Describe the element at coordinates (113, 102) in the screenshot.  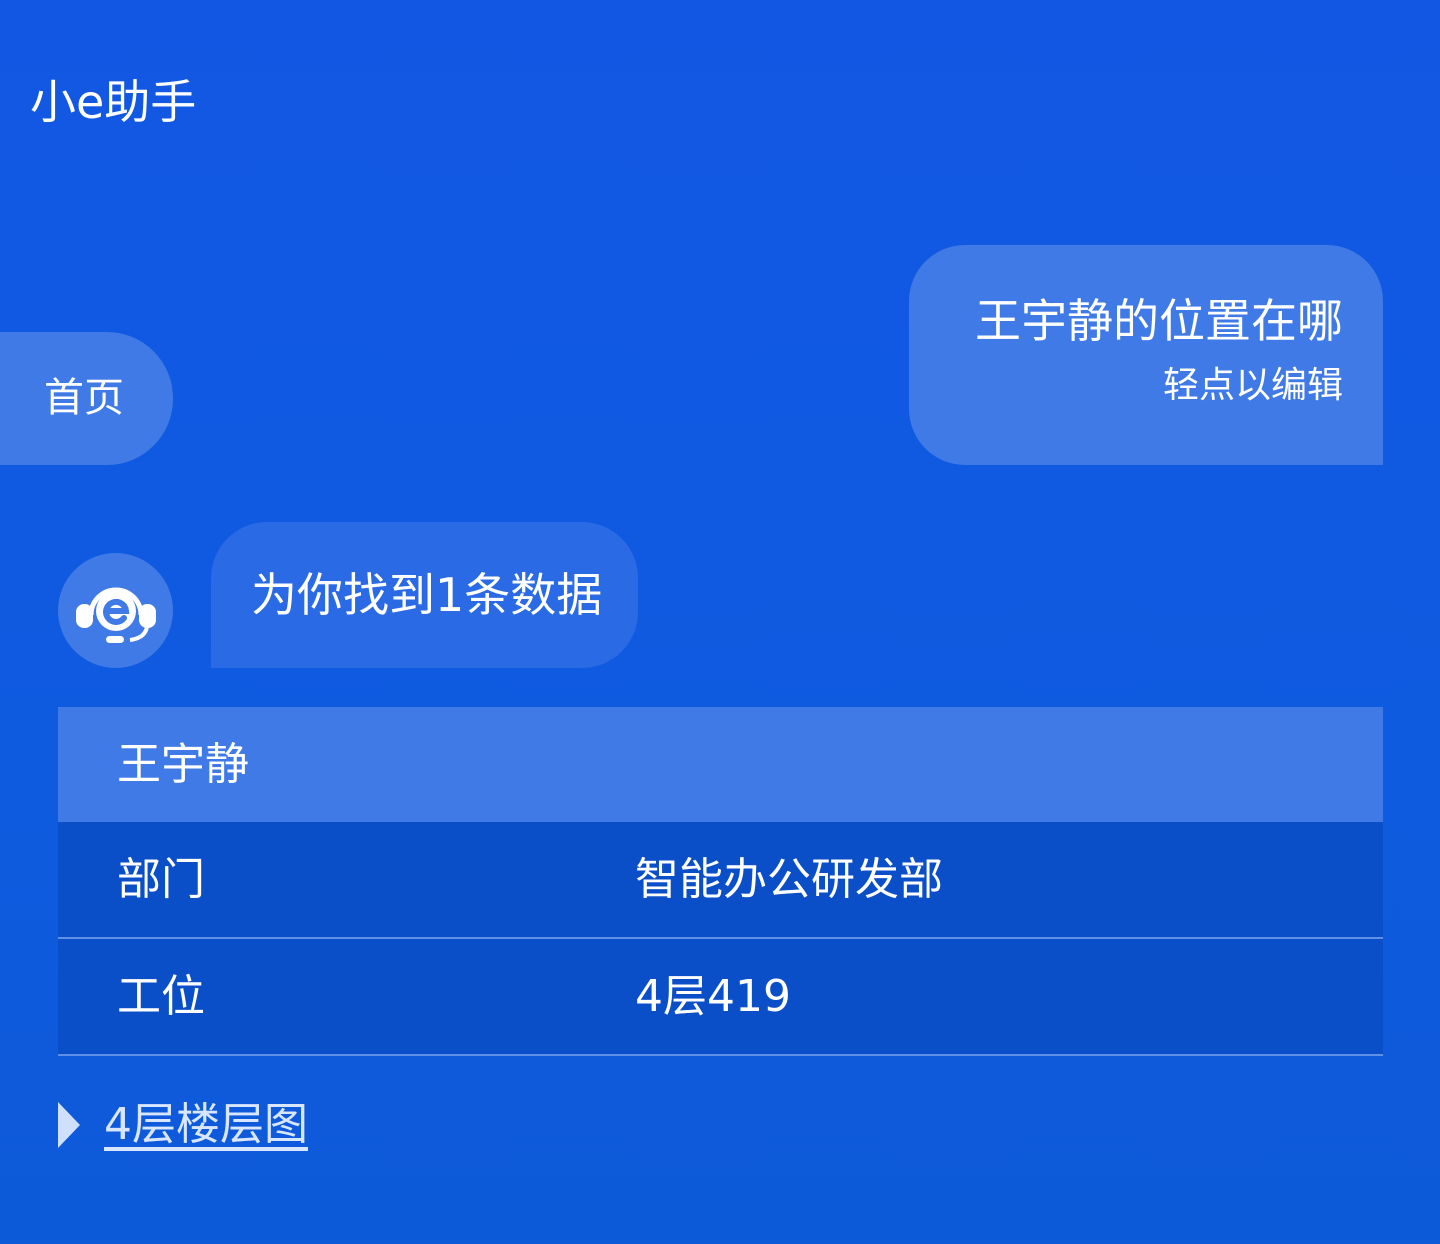
I see `app-title: 小e助手` at that location.